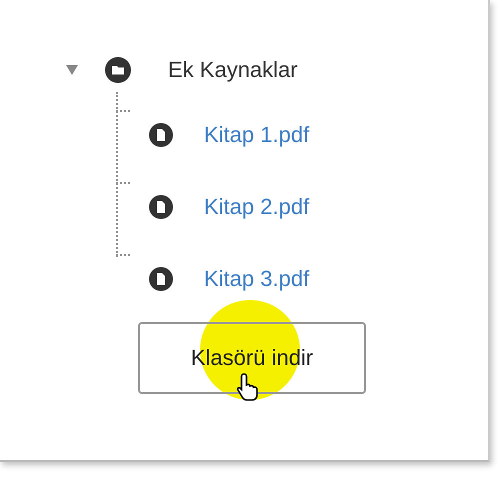 This screenshot has width=501, height=481. What do you see at coordinates (233, 70) in the screenshot?
I see `folder-label: Ek Kaynaklar` at bounding box center [233, 70].